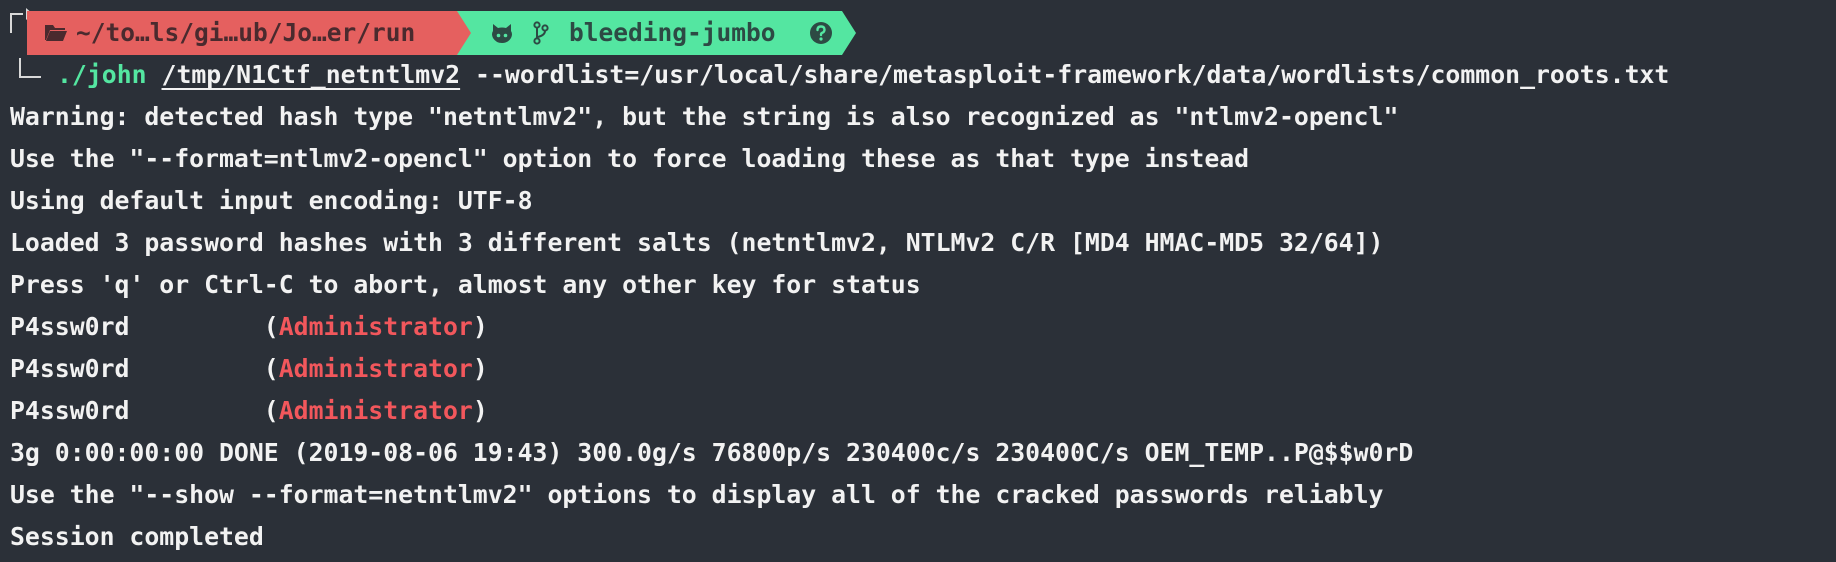  Describe the element at coordinates (30, 68) in the screenshot. I see `prompt-corner-bottom` at that location.